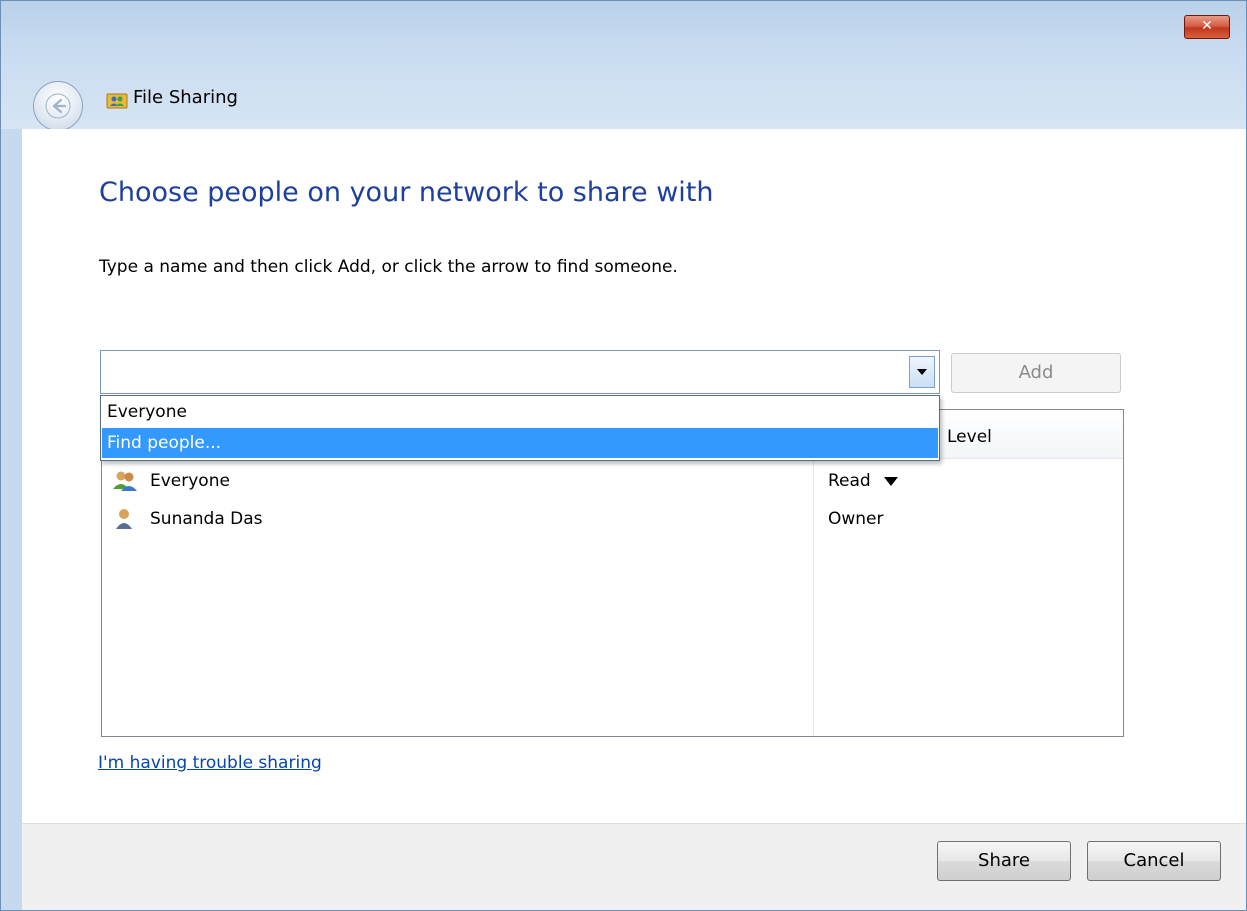 This screenshot has width=1247, height=911. I want to click on back-button, so click(58, 106).